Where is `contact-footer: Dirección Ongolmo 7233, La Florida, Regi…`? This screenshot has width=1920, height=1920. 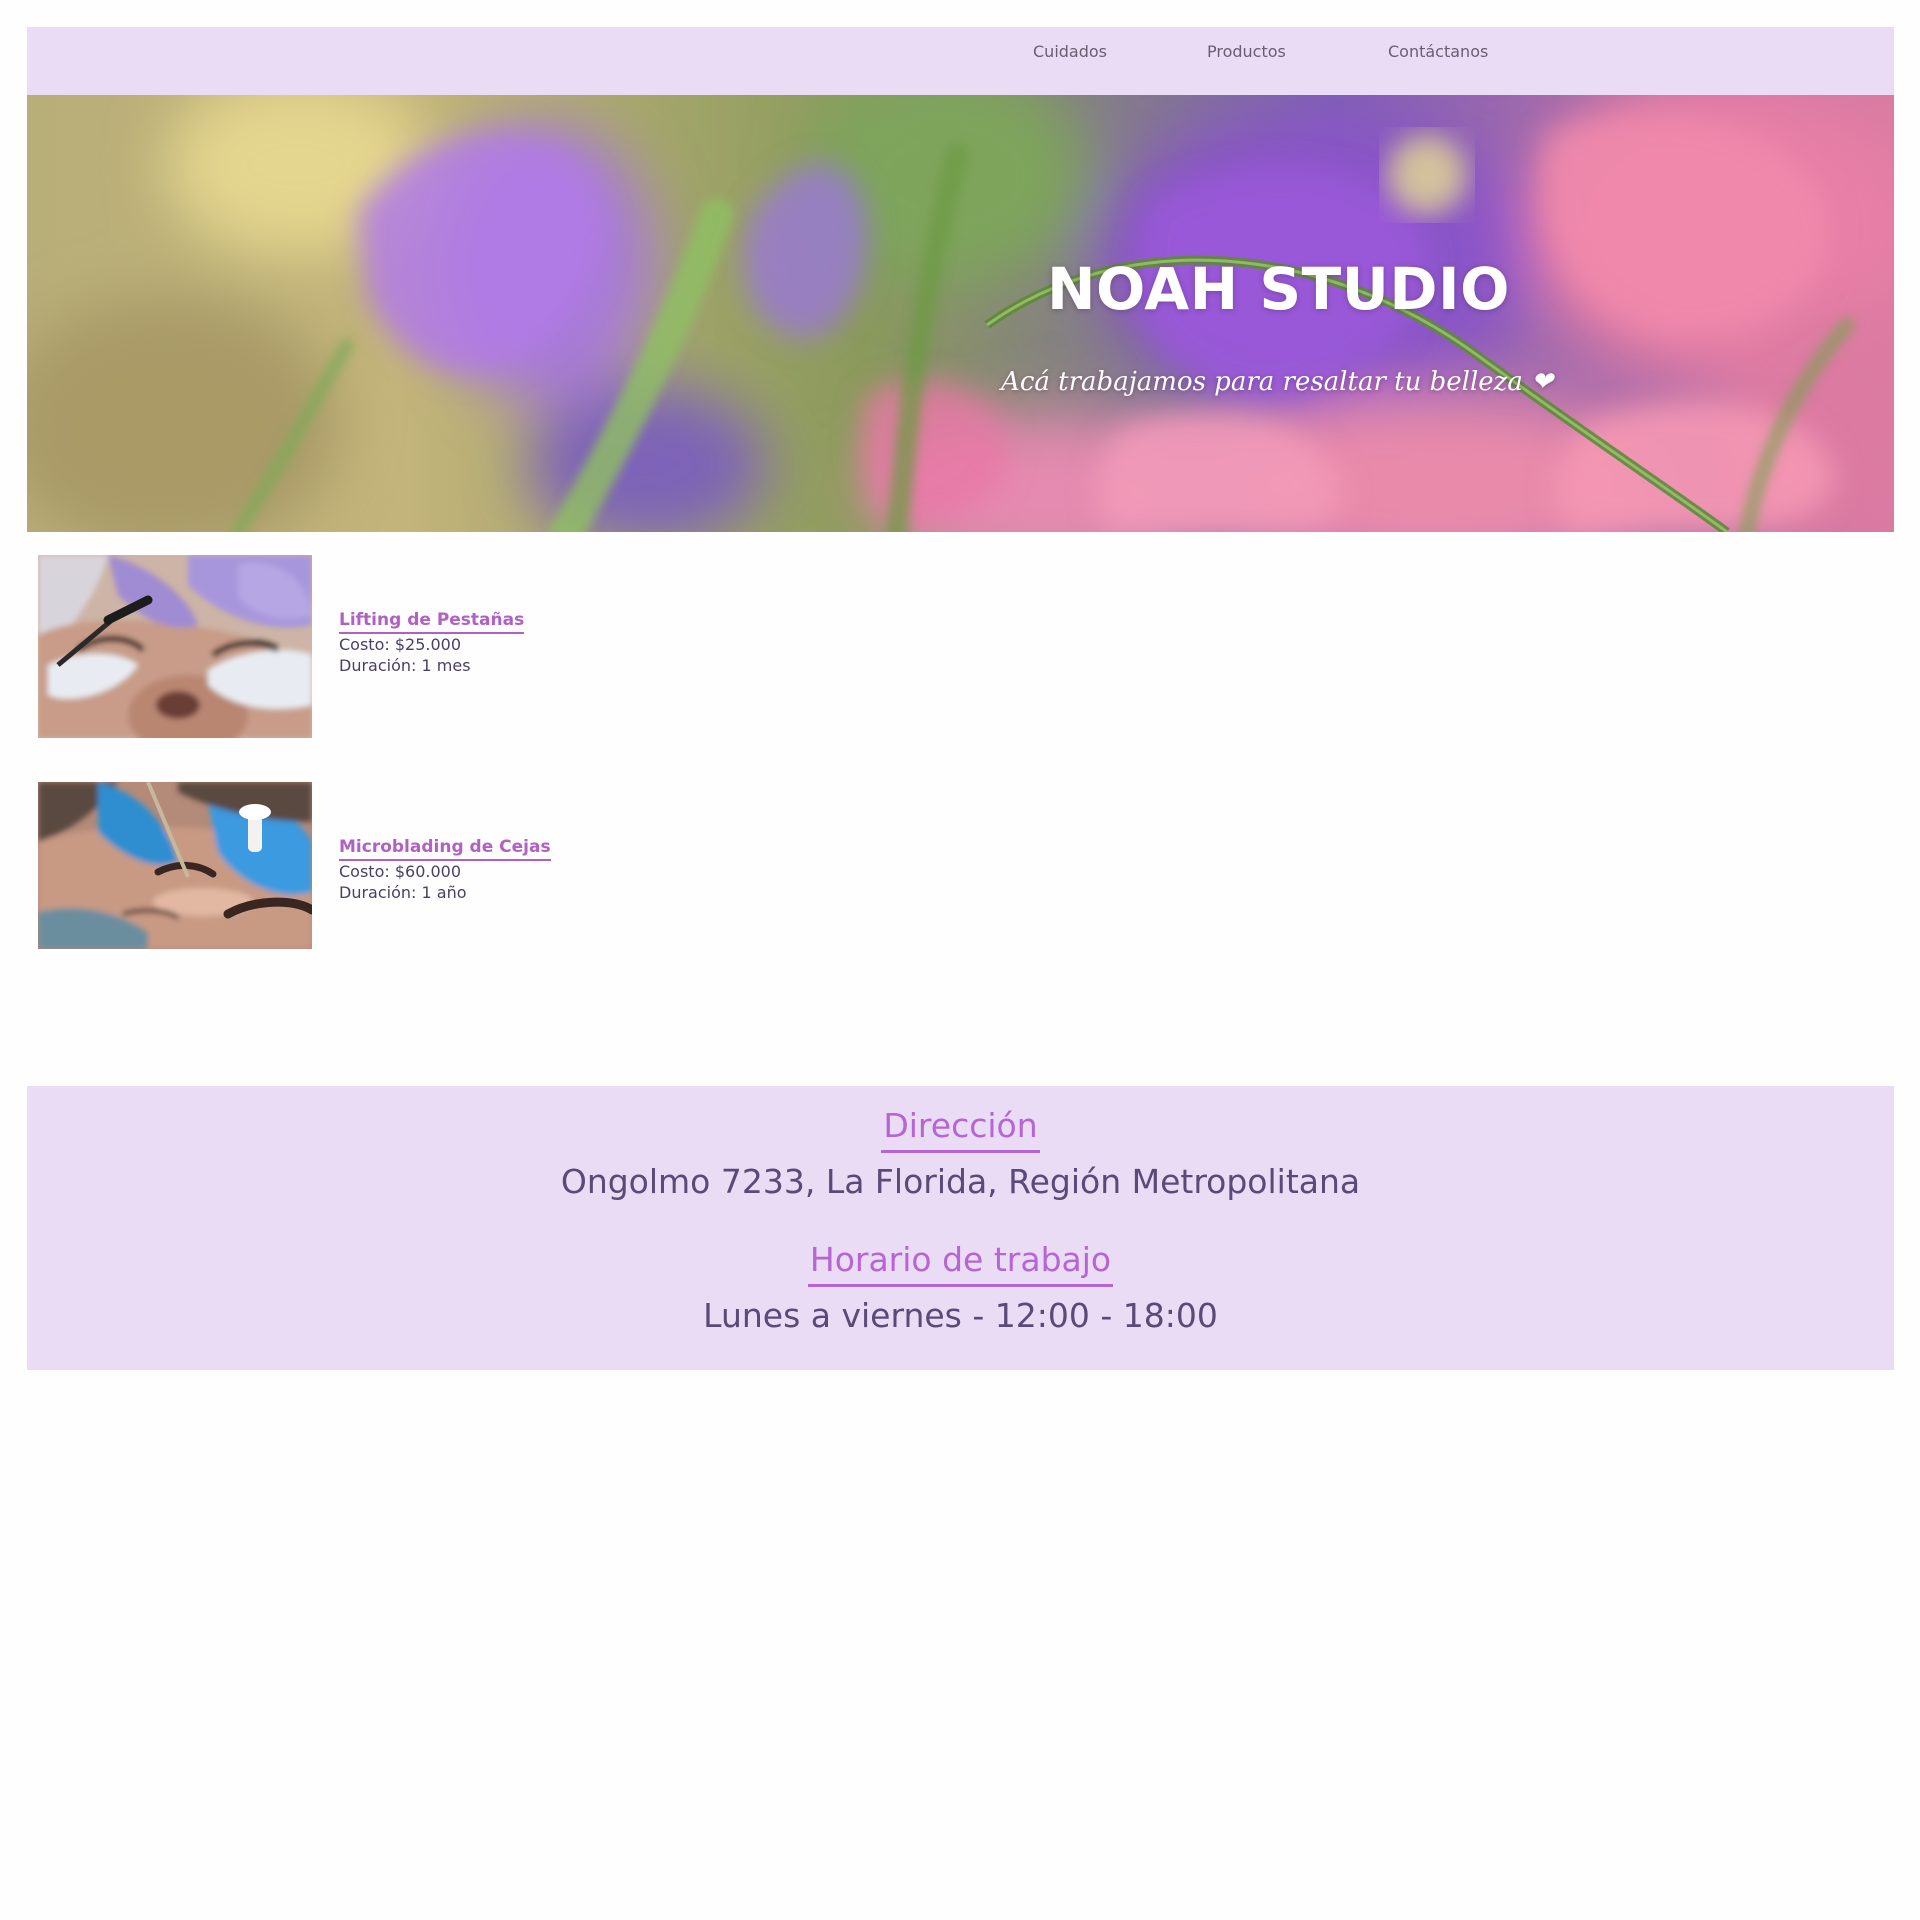
contact-footer: Dirección Ongolmo 7233, La Florida, Regi… is located at coordinates (960, 1228).